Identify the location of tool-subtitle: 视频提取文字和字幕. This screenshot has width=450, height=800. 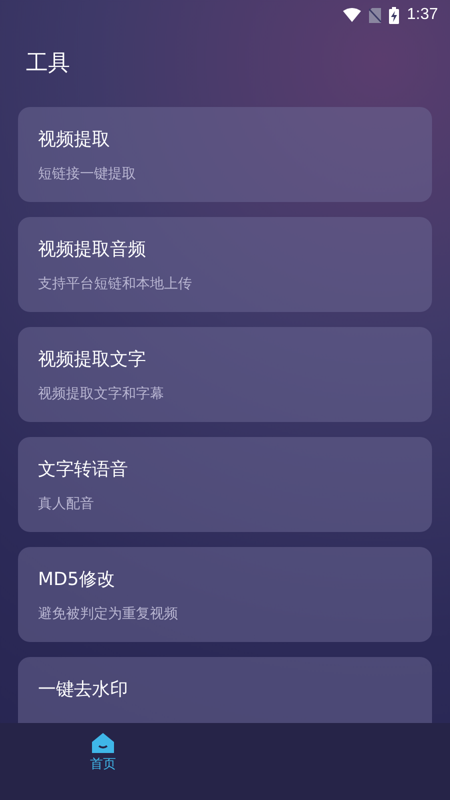
(101, 394).